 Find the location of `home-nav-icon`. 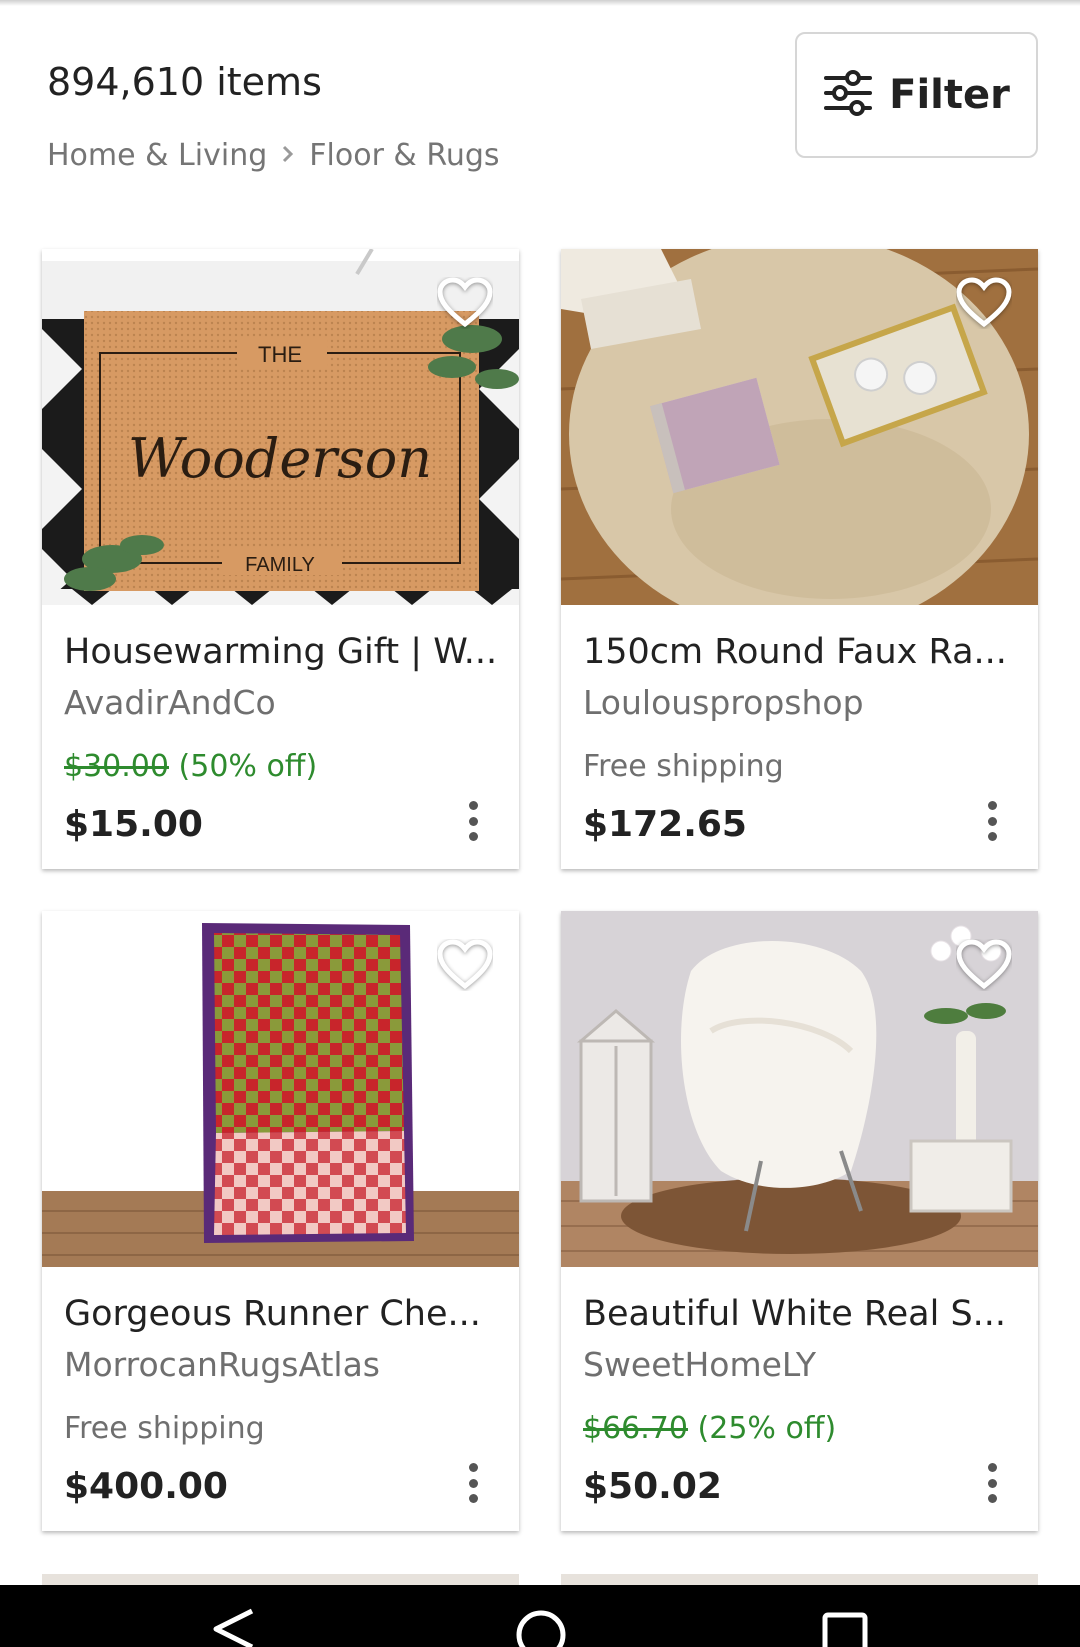

home-nav-icon is located at coordinates (541, 1627).